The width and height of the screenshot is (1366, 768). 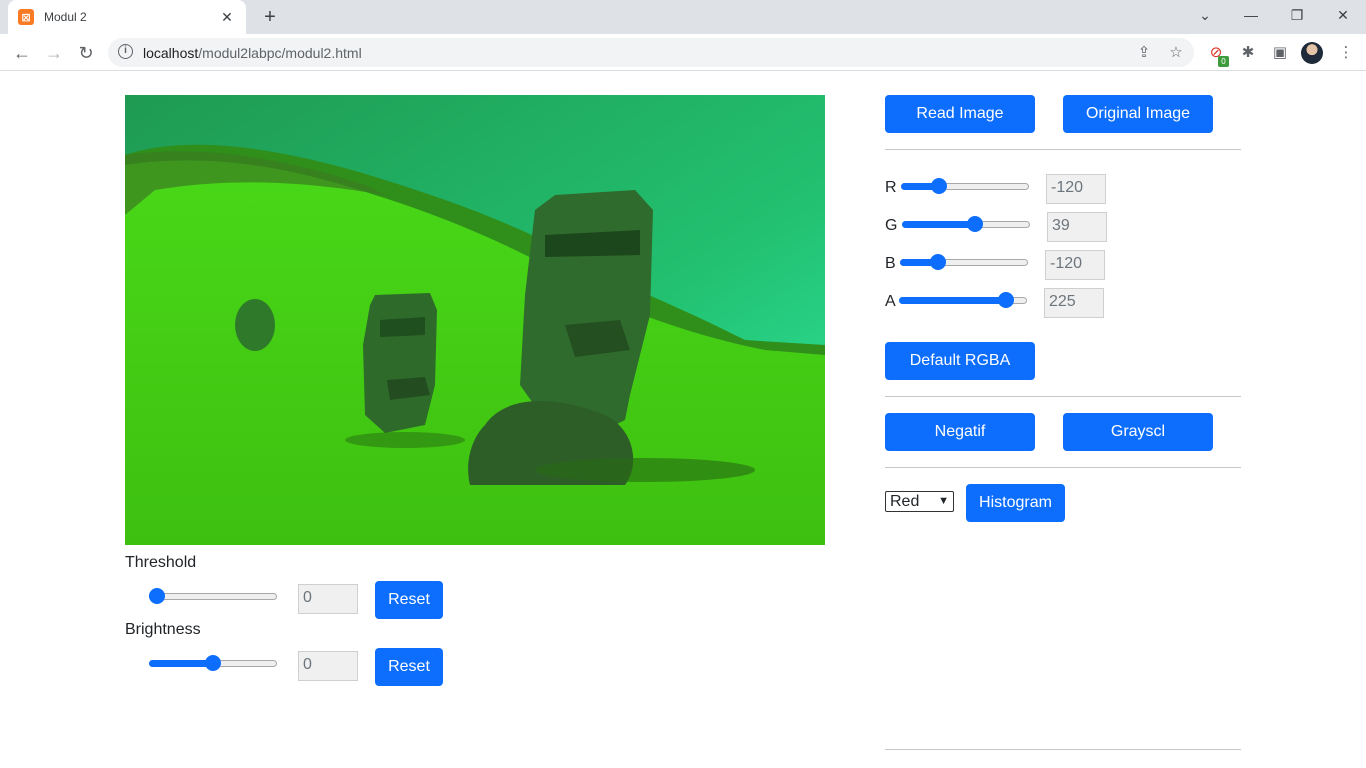 What do you see at coordinates (1205, 15) in the screenshot?
I see `tab-search-icon: ⌄` at bounding box center [1205, 15].